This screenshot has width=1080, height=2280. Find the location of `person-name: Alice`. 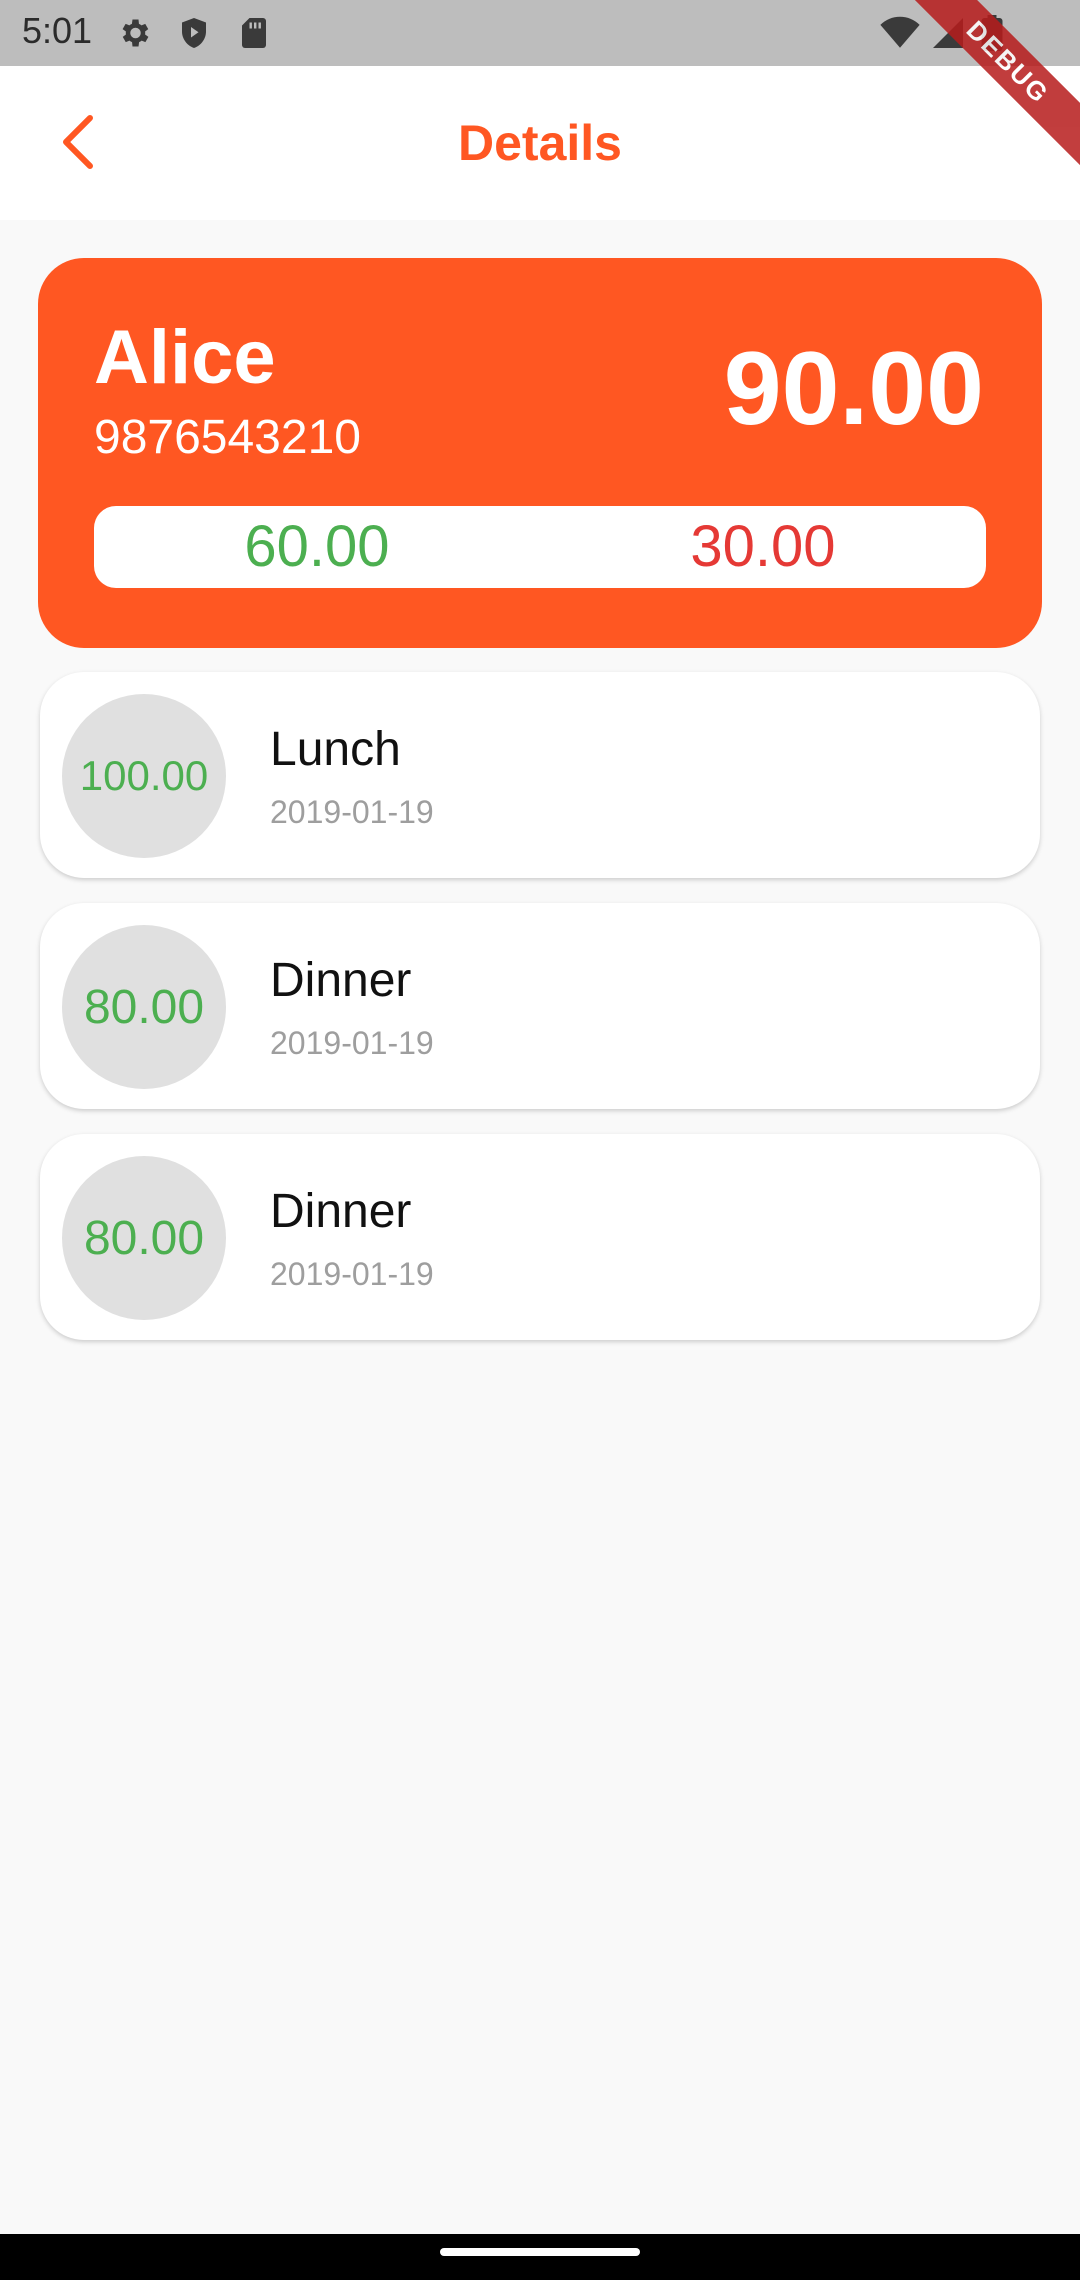

person-name: Alice is located at coordinates (185, 357).